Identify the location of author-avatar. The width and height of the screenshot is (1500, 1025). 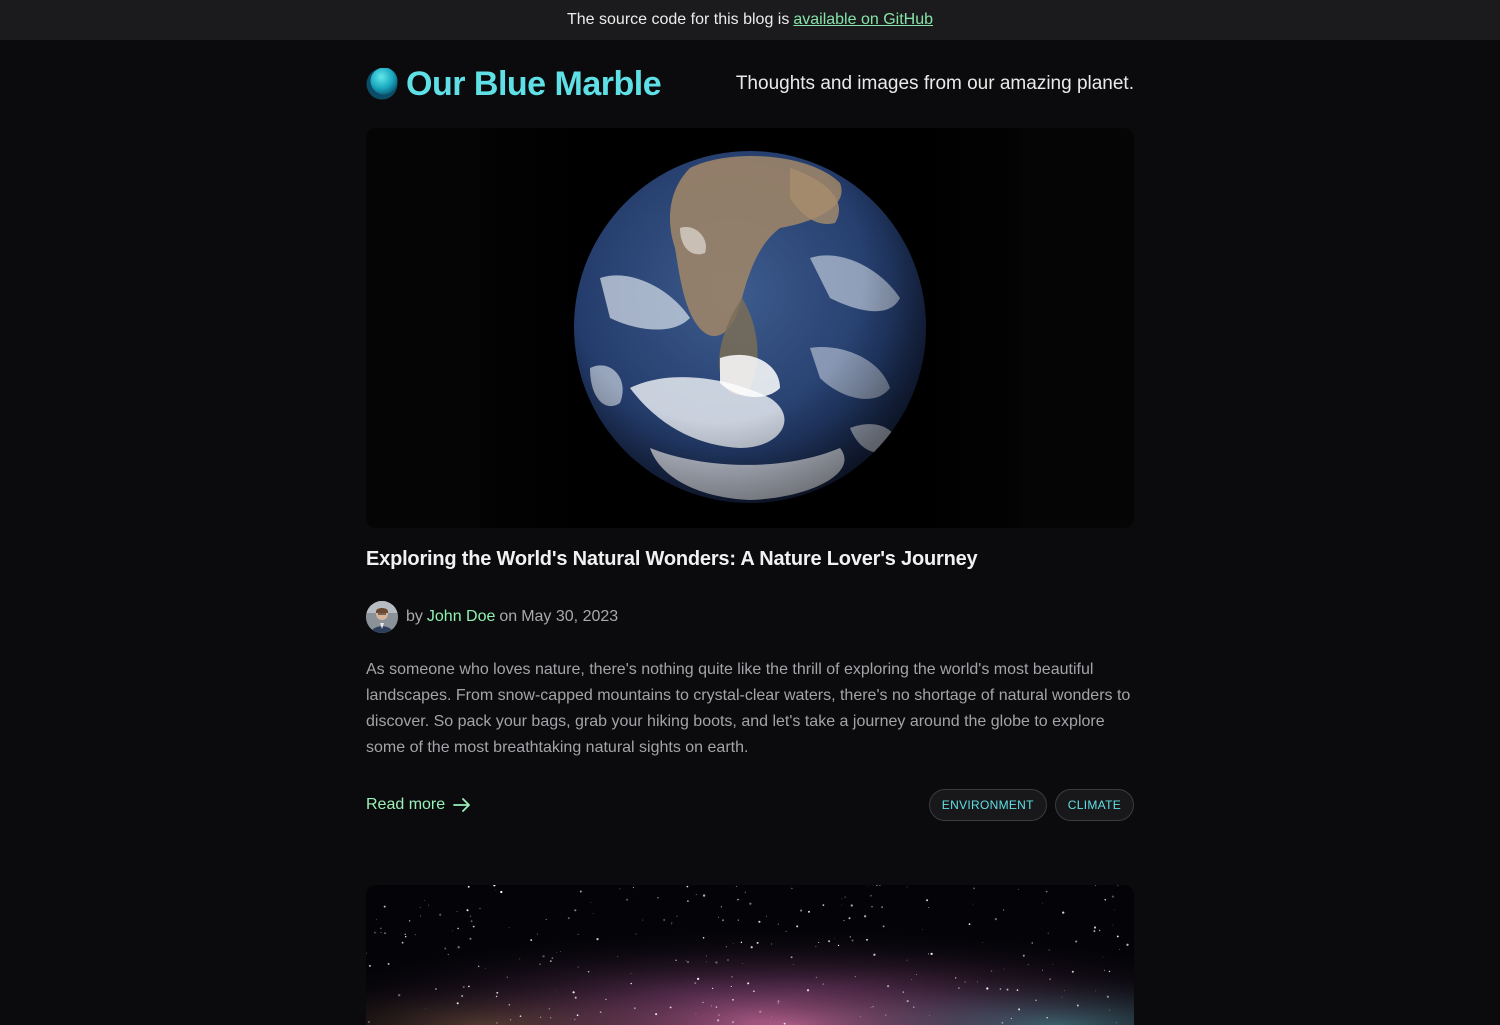
(382, 617).